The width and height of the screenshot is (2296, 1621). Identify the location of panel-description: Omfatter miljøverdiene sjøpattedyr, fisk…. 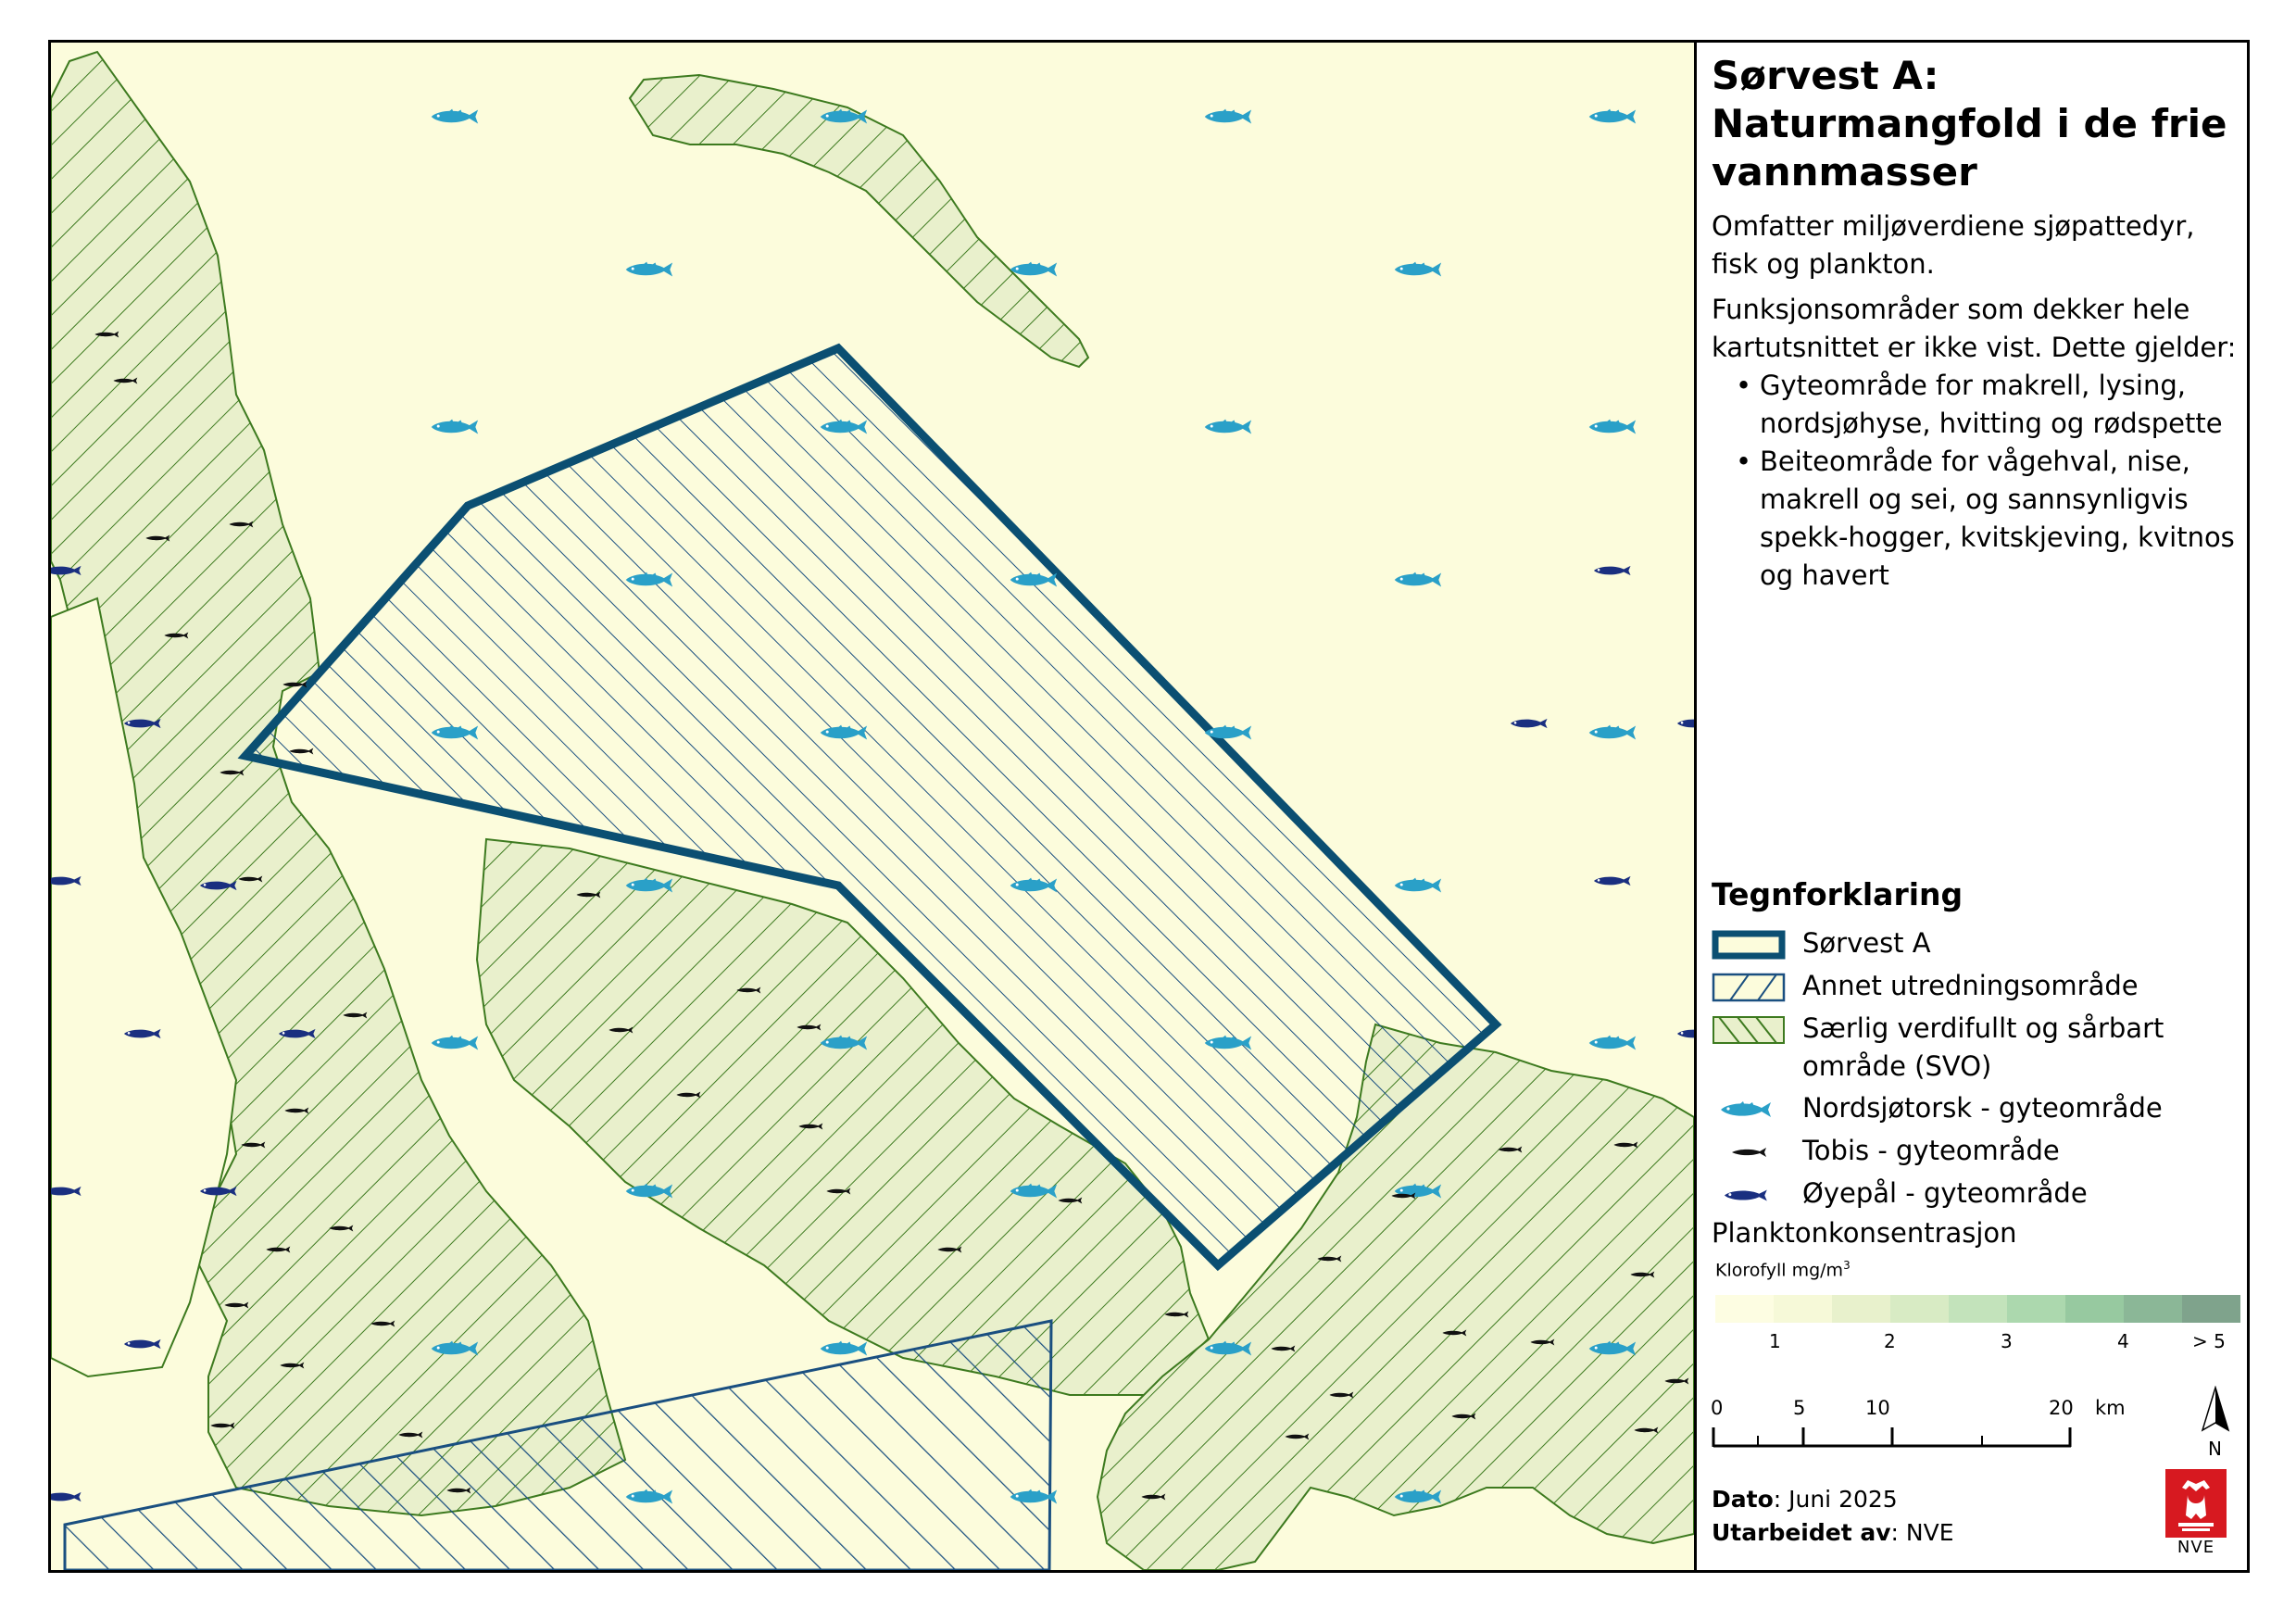
(1953, 245).